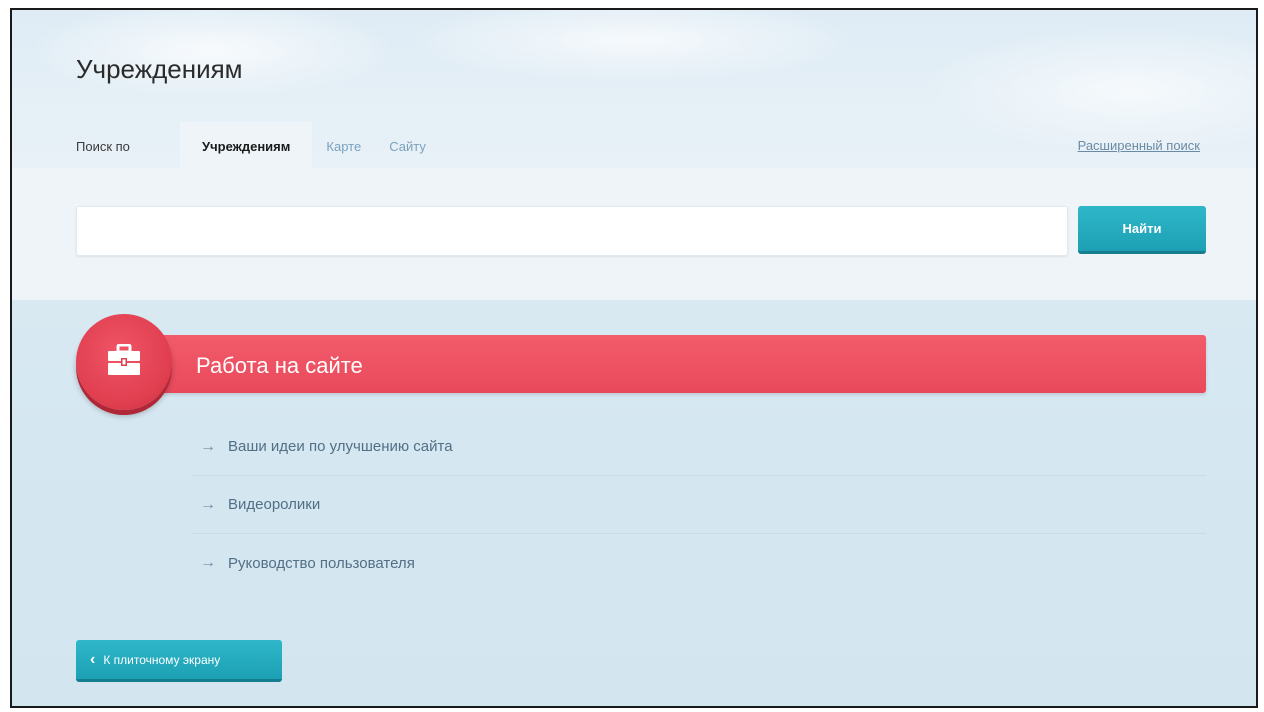  What do you see at coordinates (1142, 230) in the screenshot?
I see `search-button: Найти` at bounding box center [1142, 230].